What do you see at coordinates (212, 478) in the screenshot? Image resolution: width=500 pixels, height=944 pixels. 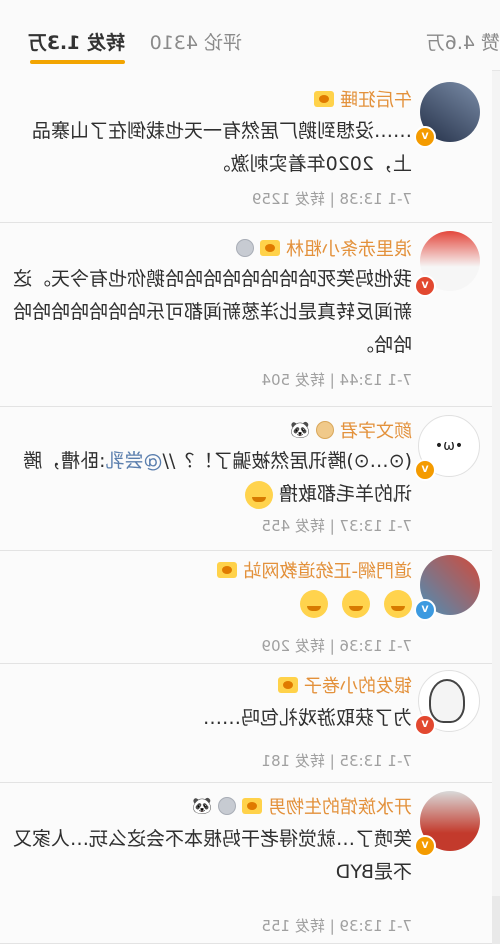 I see `repost-text: (⊙…⊙)腾讯居然被骗了！？//@尝乳:卧槽，腾讯的羊毛都敢撸` at bounding box center [212, 478].